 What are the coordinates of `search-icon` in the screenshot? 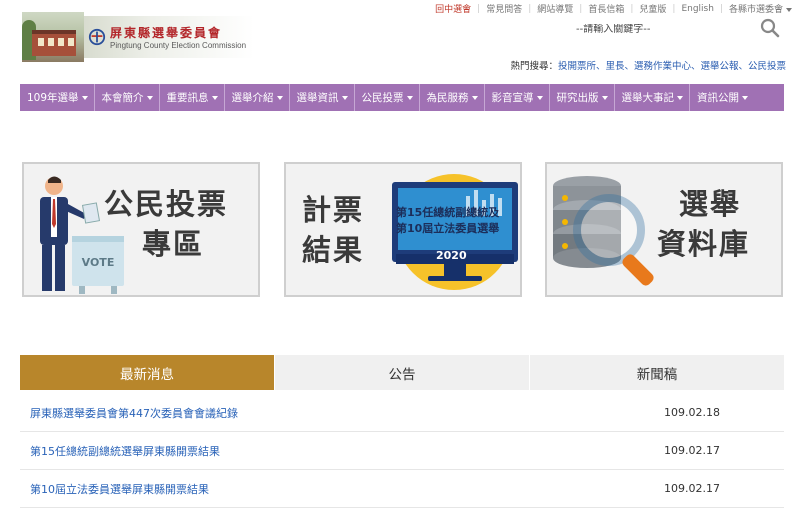 It's located at (770, 28).